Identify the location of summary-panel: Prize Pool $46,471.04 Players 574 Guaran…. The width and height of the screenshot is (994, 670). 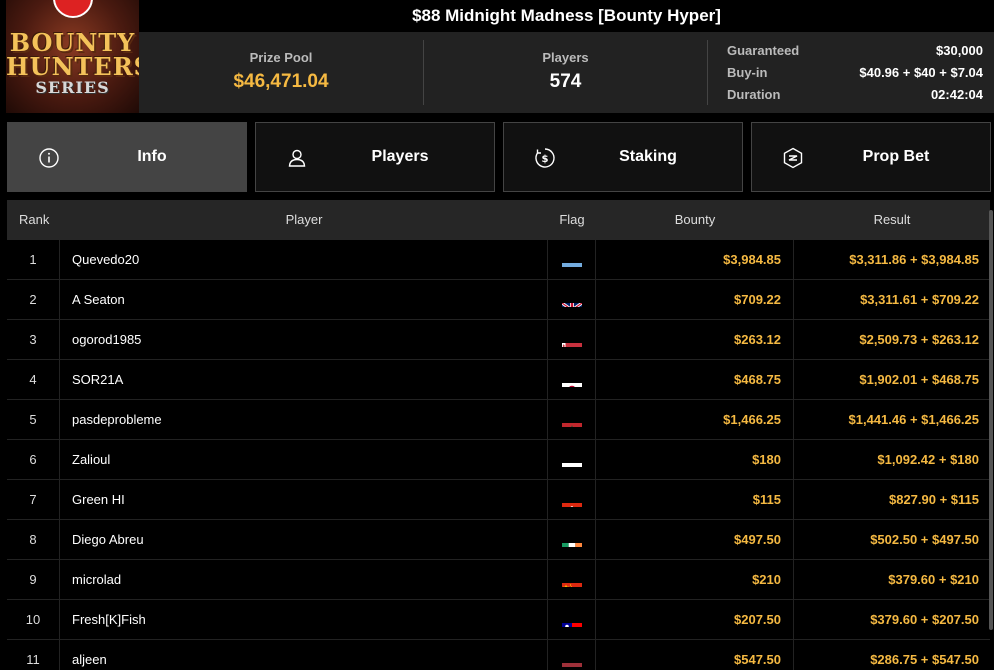
(566, 72).